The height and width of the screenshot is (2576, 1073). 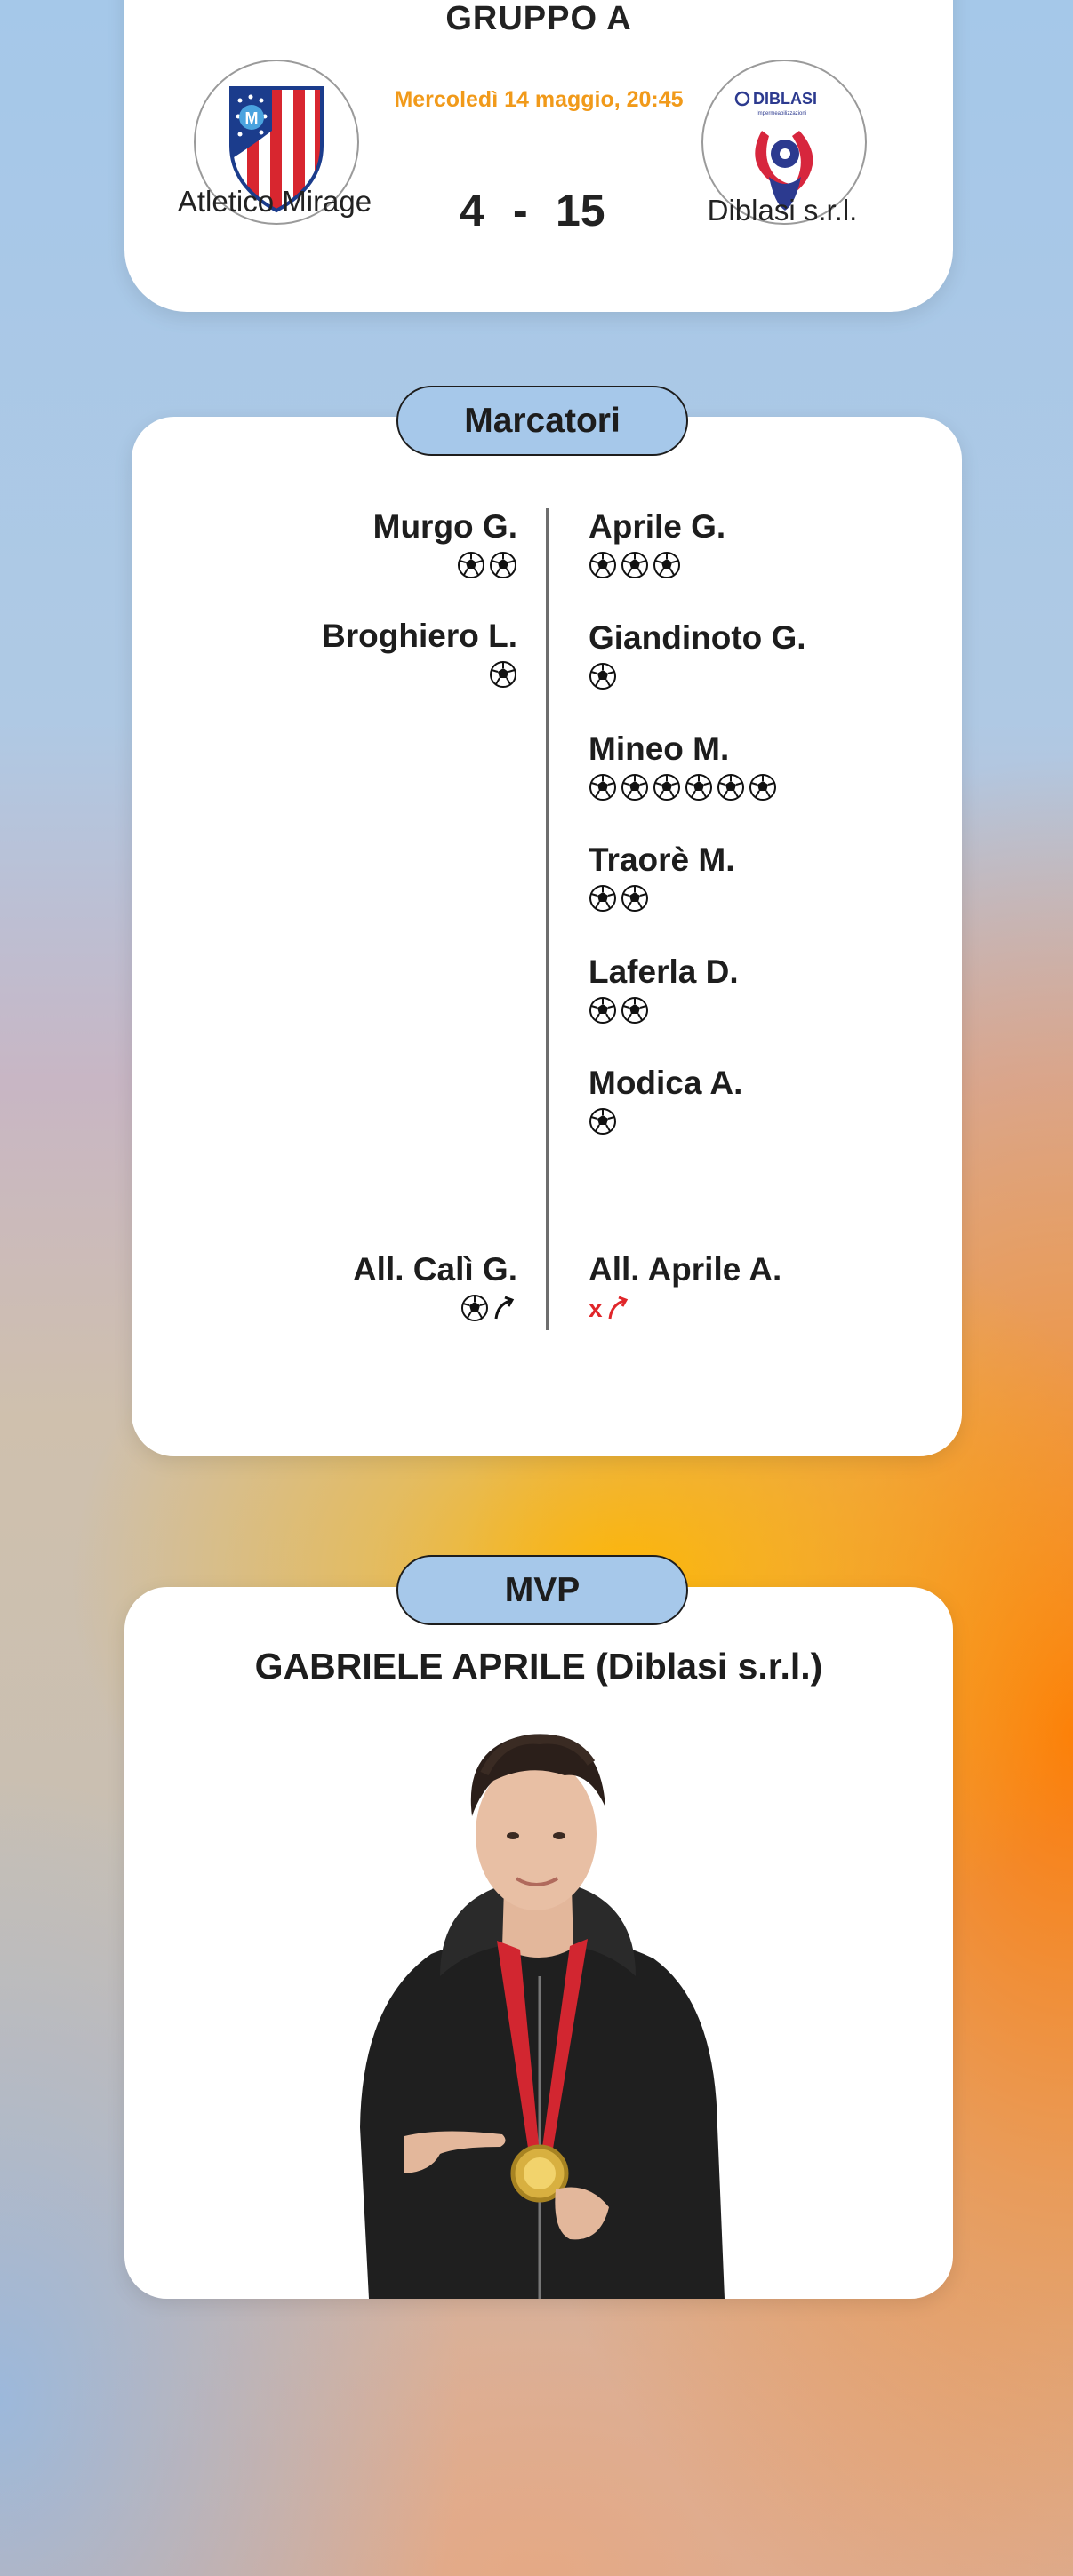 What do you see at coordinates (664, 972) in the screenshot?
I see `scorer-name: Laferla D.` at bounding box center [664, 972].